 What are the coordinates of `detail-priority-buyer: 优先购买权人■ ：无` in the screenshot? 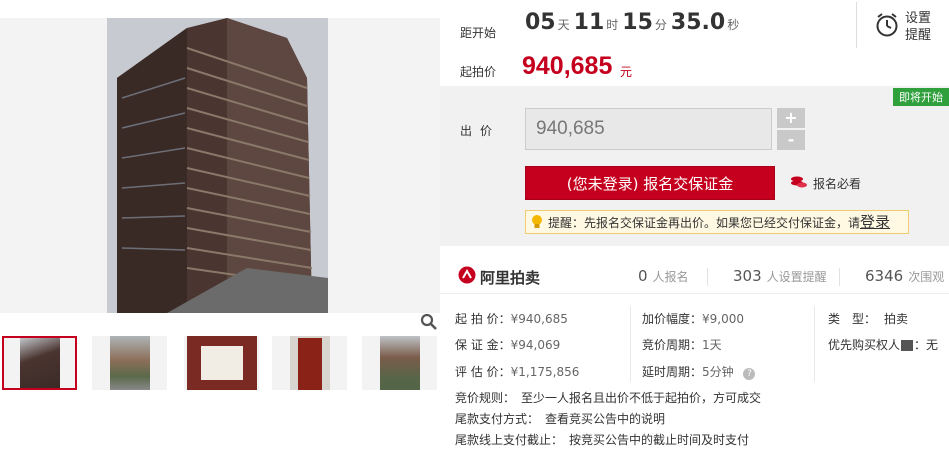 It's located at (883, 345).